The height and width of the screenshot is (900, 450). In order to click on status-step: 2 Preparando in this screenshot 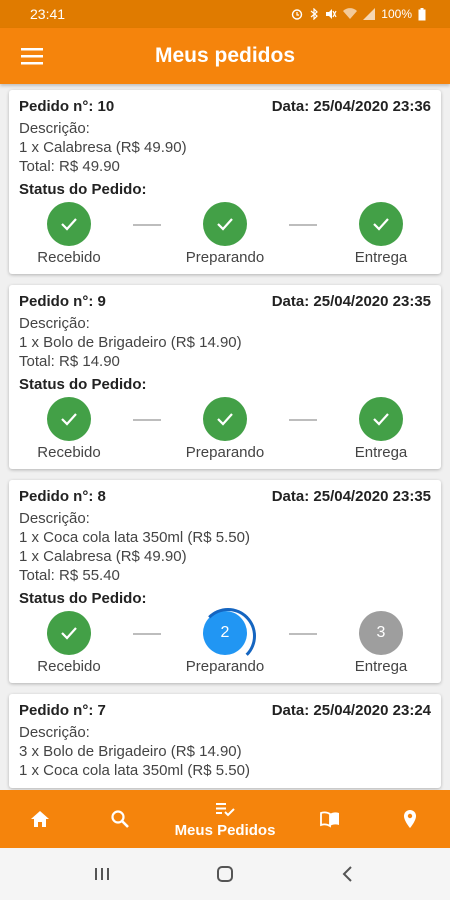, I will do `click(225, 641)`.